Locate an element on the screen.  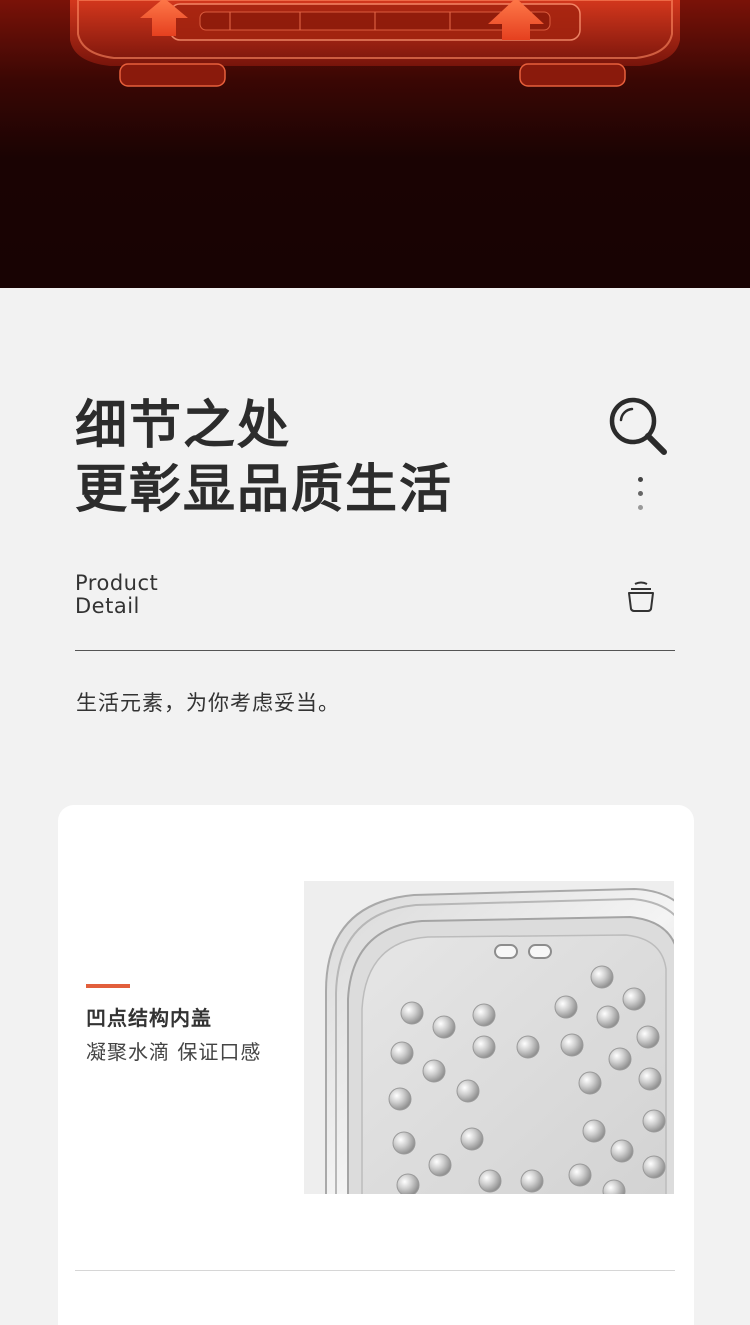
section-label: Product Detail is located at coordinates (116, 595).